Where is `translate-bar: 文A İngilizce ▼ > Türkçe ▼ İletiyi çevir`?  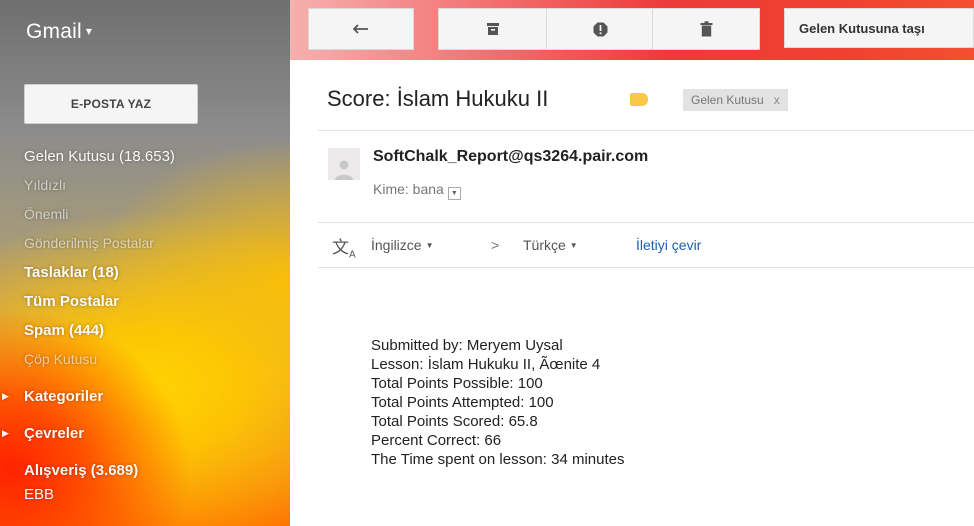 translate-bar: 文A İngilizce ▼ > Türkçe ▼ İletiyi çevir is located at coordinates (646, 245).